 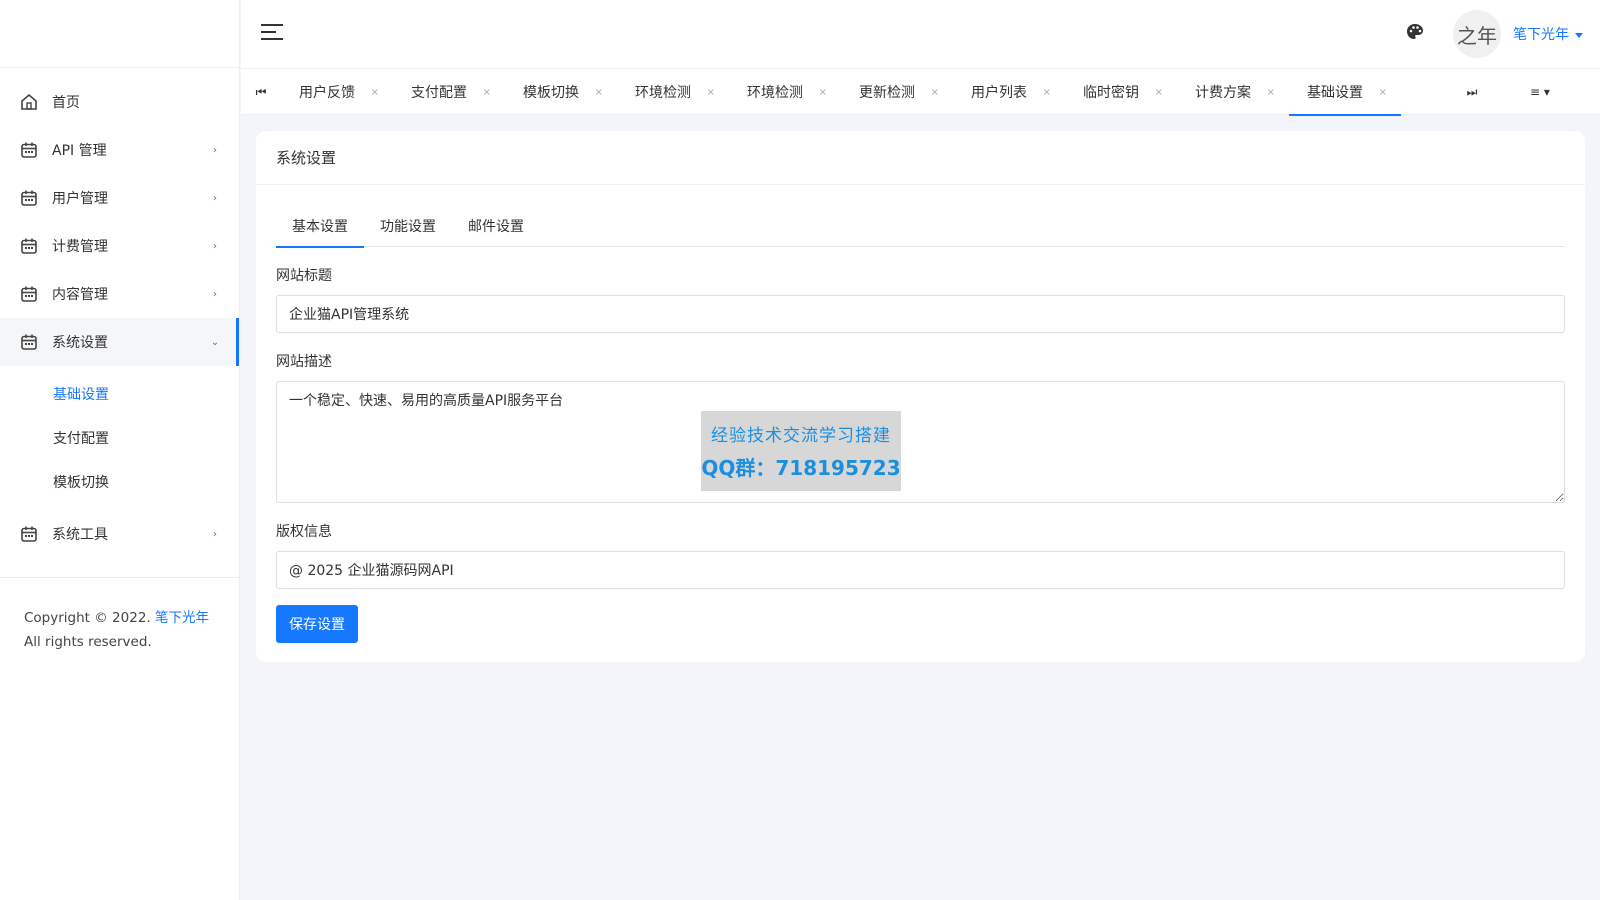 I want to click on copyright-input, so click(x=920, y=570).